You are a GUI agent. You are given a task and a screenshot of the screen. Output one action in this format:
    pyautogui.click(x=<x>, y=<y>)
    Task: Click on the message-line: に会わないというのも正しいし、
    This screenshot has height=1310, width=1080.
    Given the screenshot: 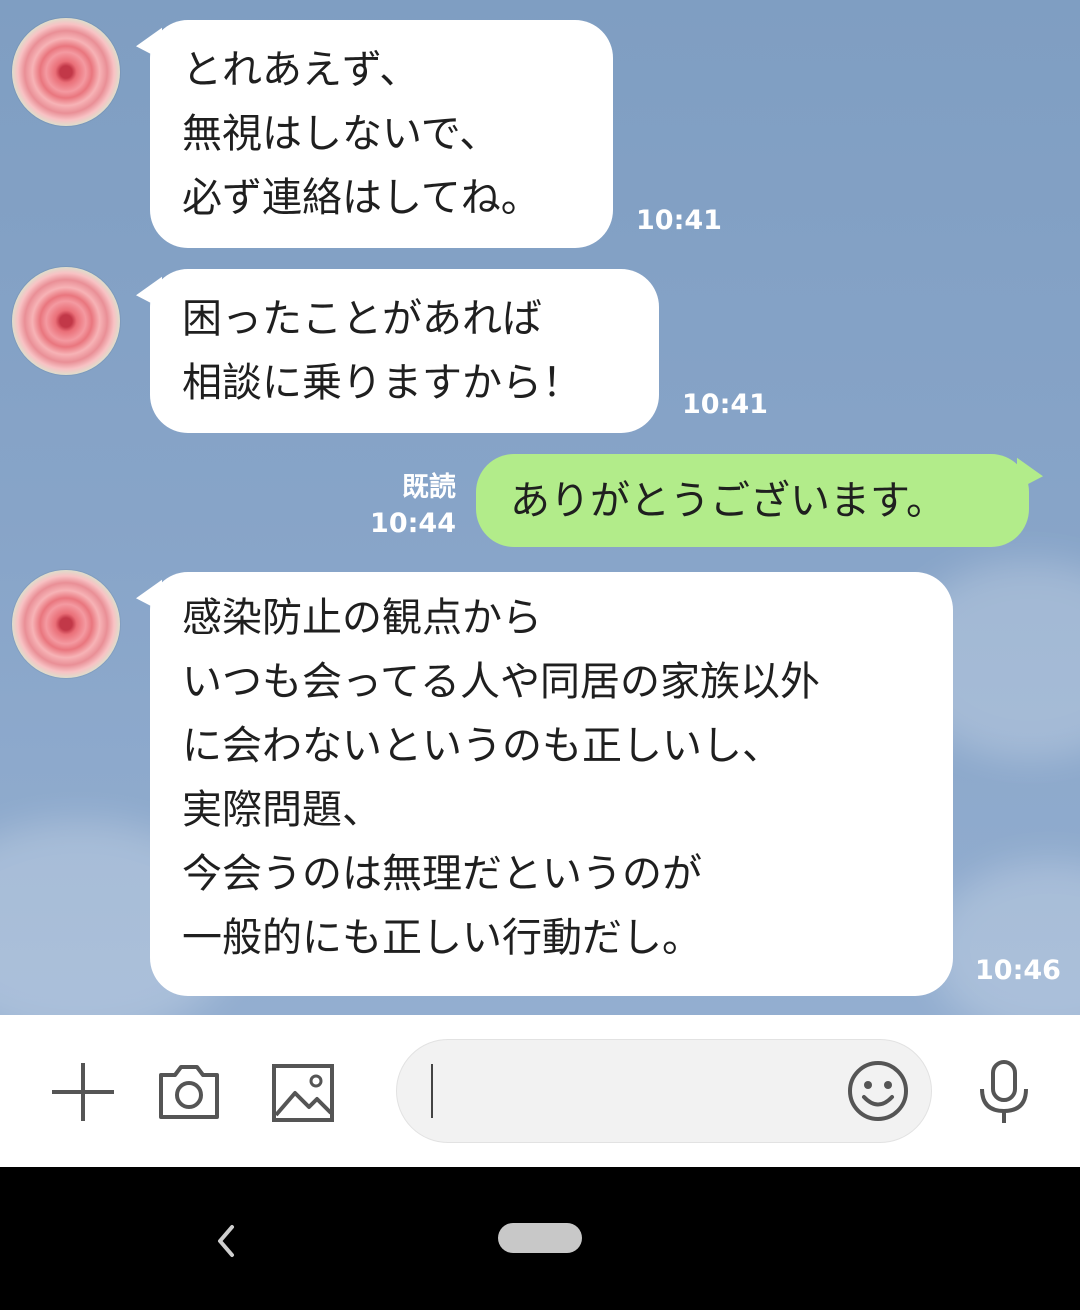 What is the action you would take?
    pyautogui.click(x=482, y=746)
    